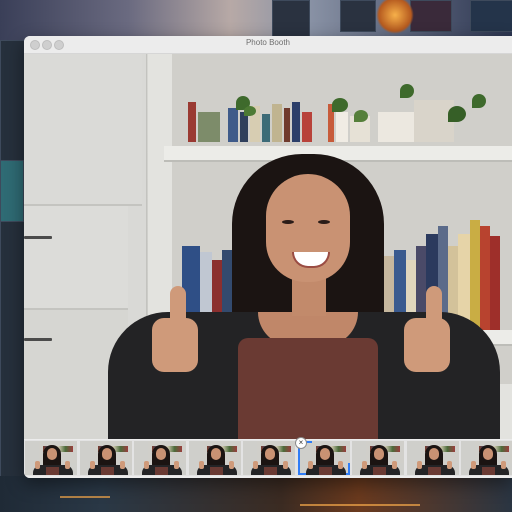 The height and width of the screenshot is (512, 512). I want to click on photo-filmstrip: ×, so click(268, 456).